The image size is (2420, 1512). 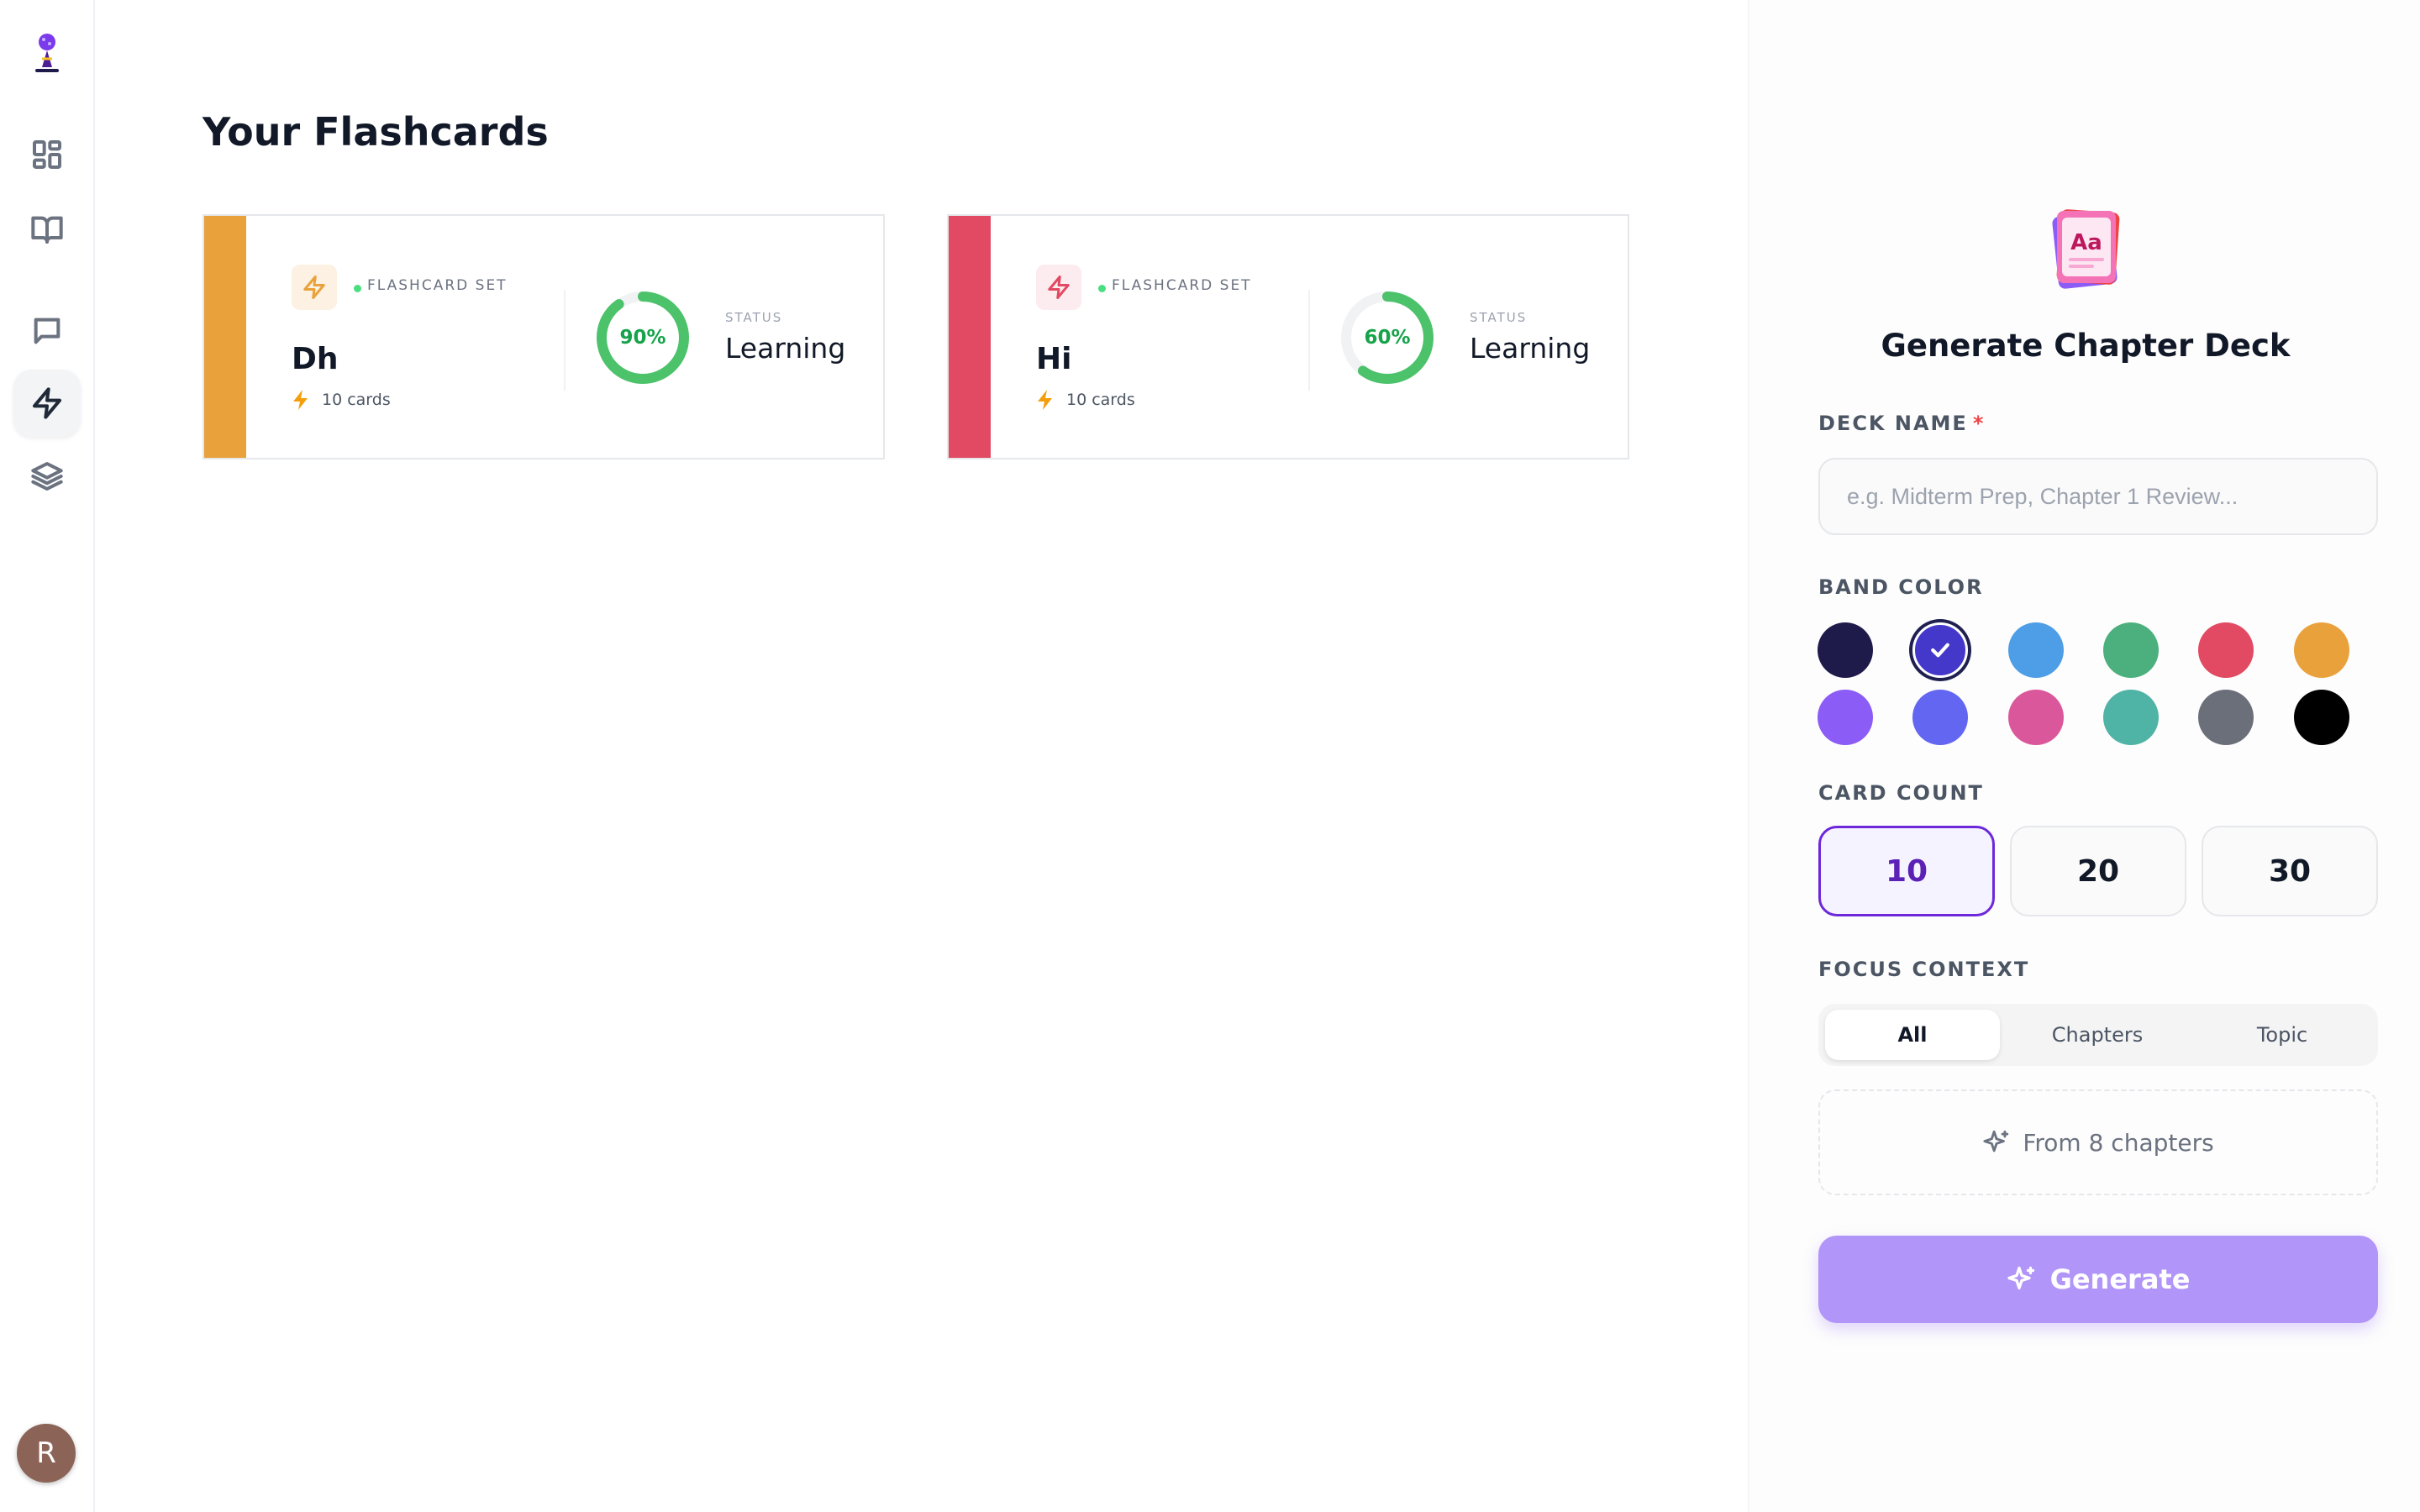 I want to click on source-summary-box: From 8 chapters, so click(x=2098, y=1142).